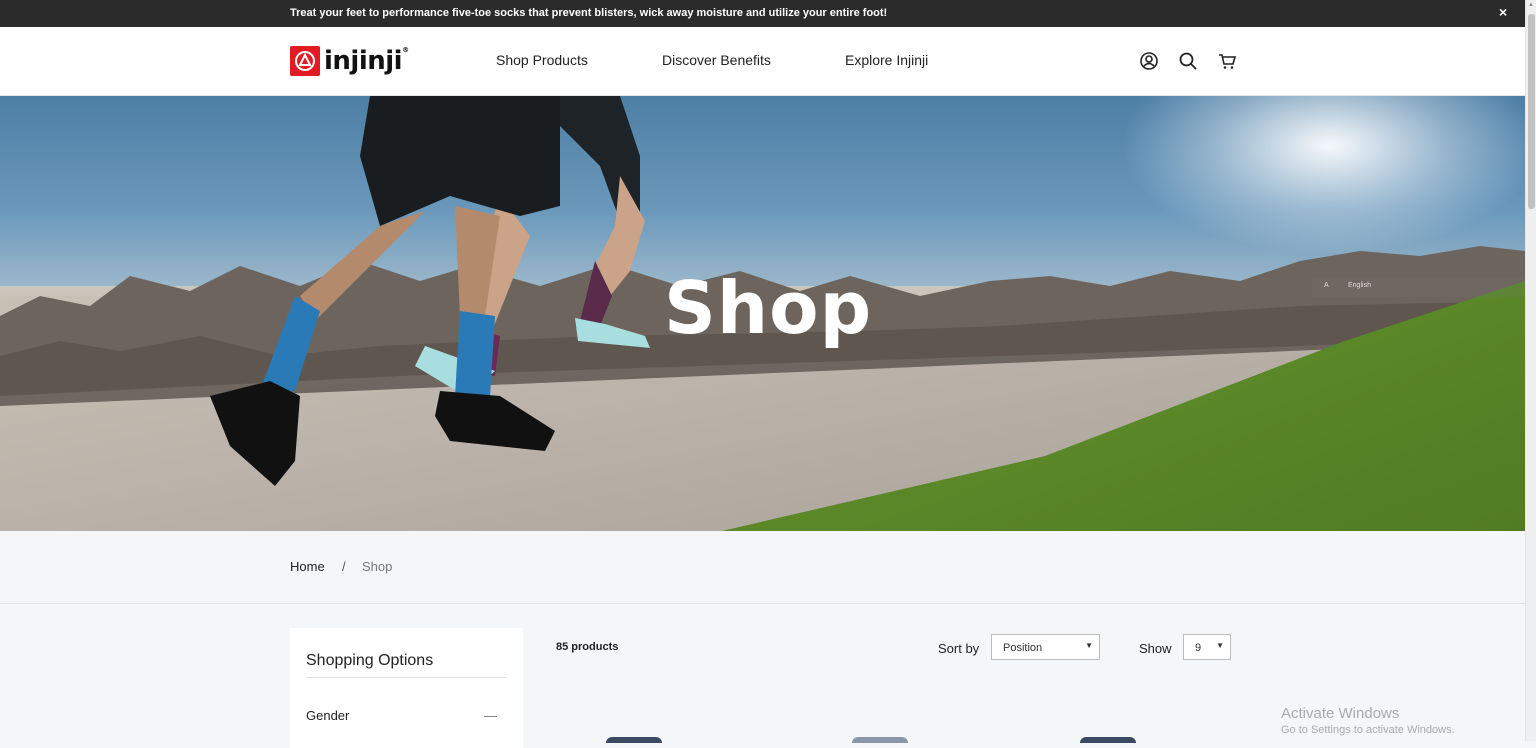  What do you see at coordinates (406, 688) in the screenshot?
I see `shopping-options-panel: Shopping Options Gender —` at bounding box center [406, 688].